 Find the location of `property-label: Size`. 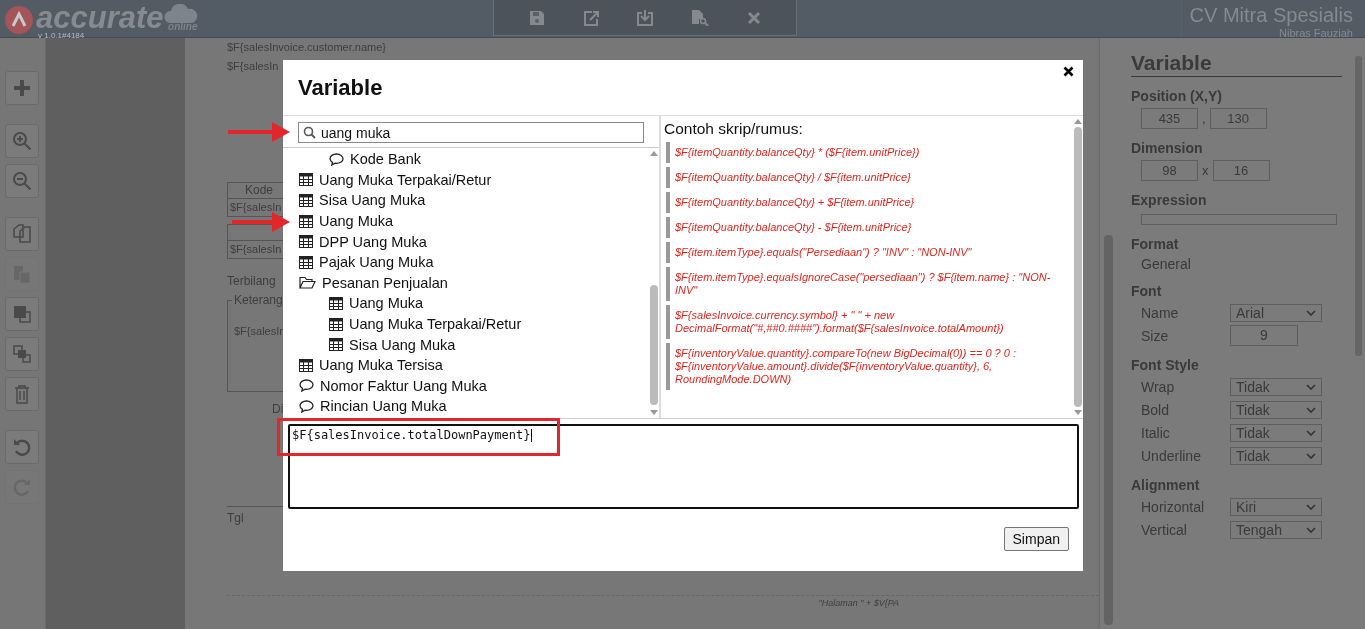

property-label: Size is located at coordinates (1155, 335).